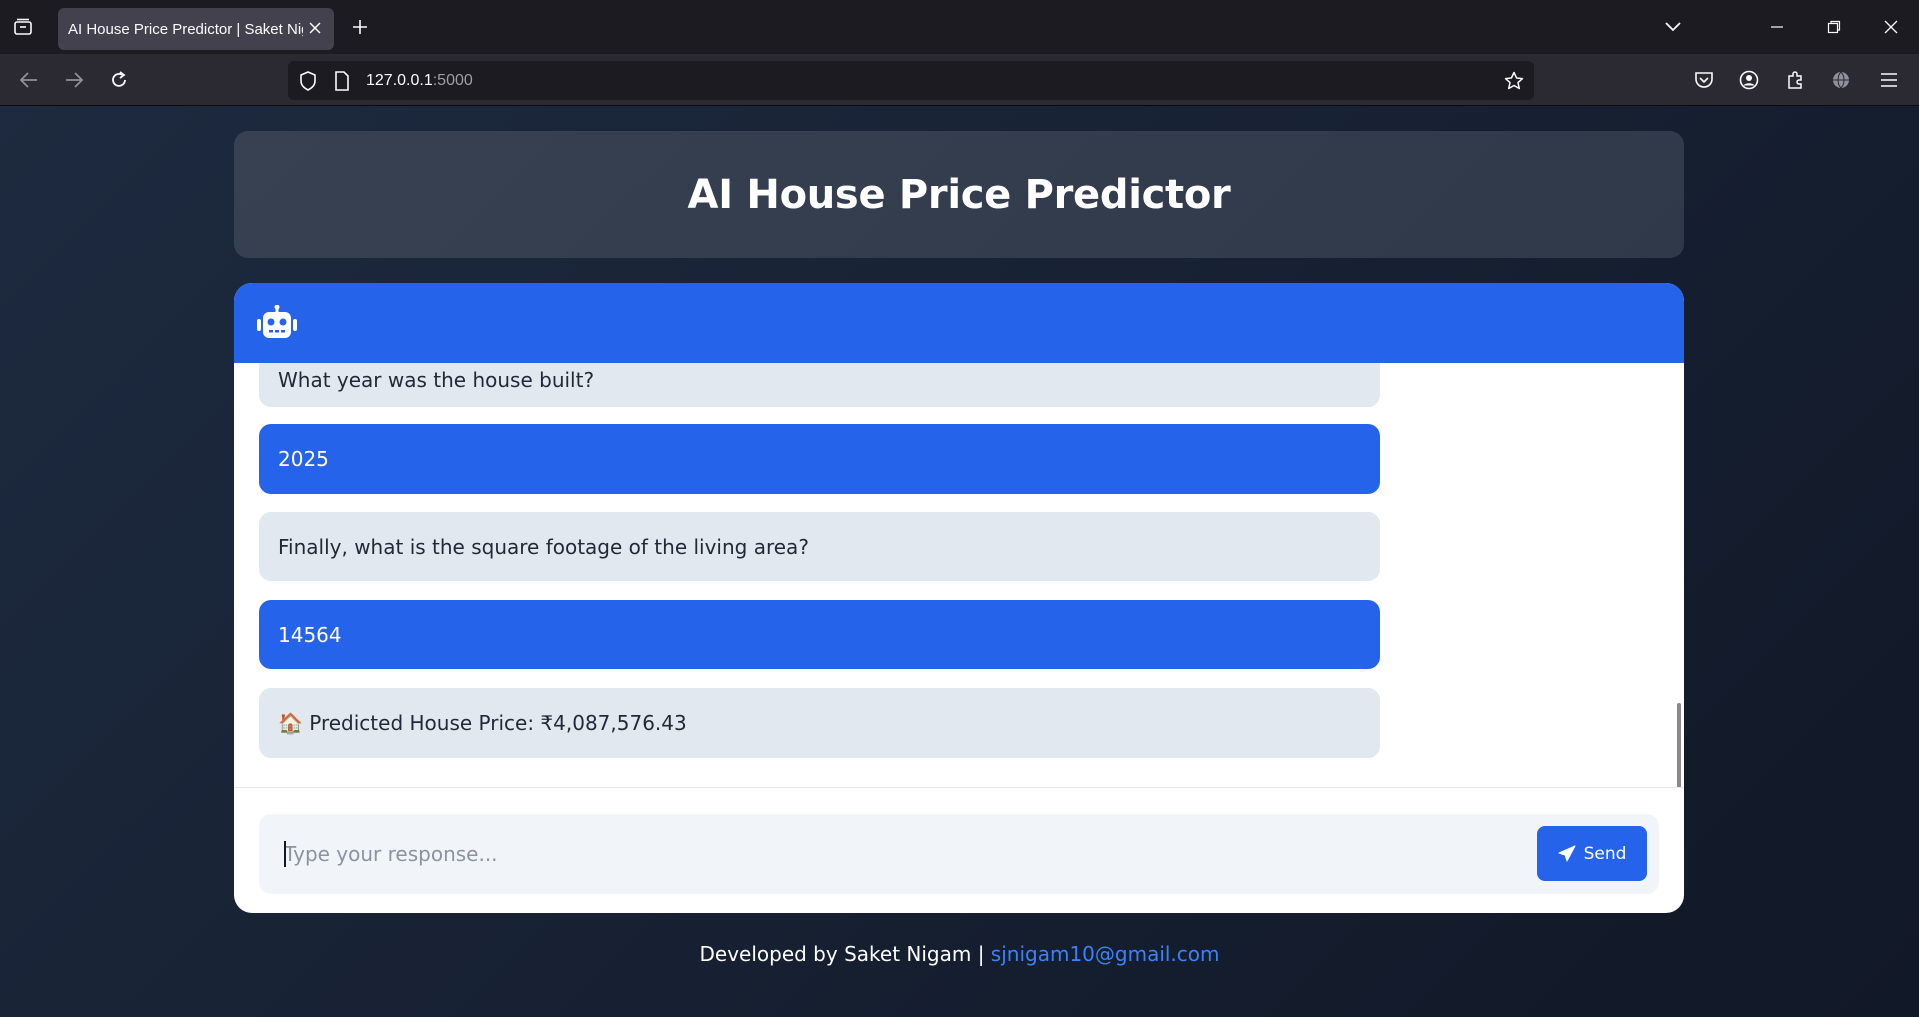 The image size is (1919, 1017). Describe the element at coordinates (911, 80) in the screenshot. I see `url-bar: 127.0.0.1:5000` at that location.